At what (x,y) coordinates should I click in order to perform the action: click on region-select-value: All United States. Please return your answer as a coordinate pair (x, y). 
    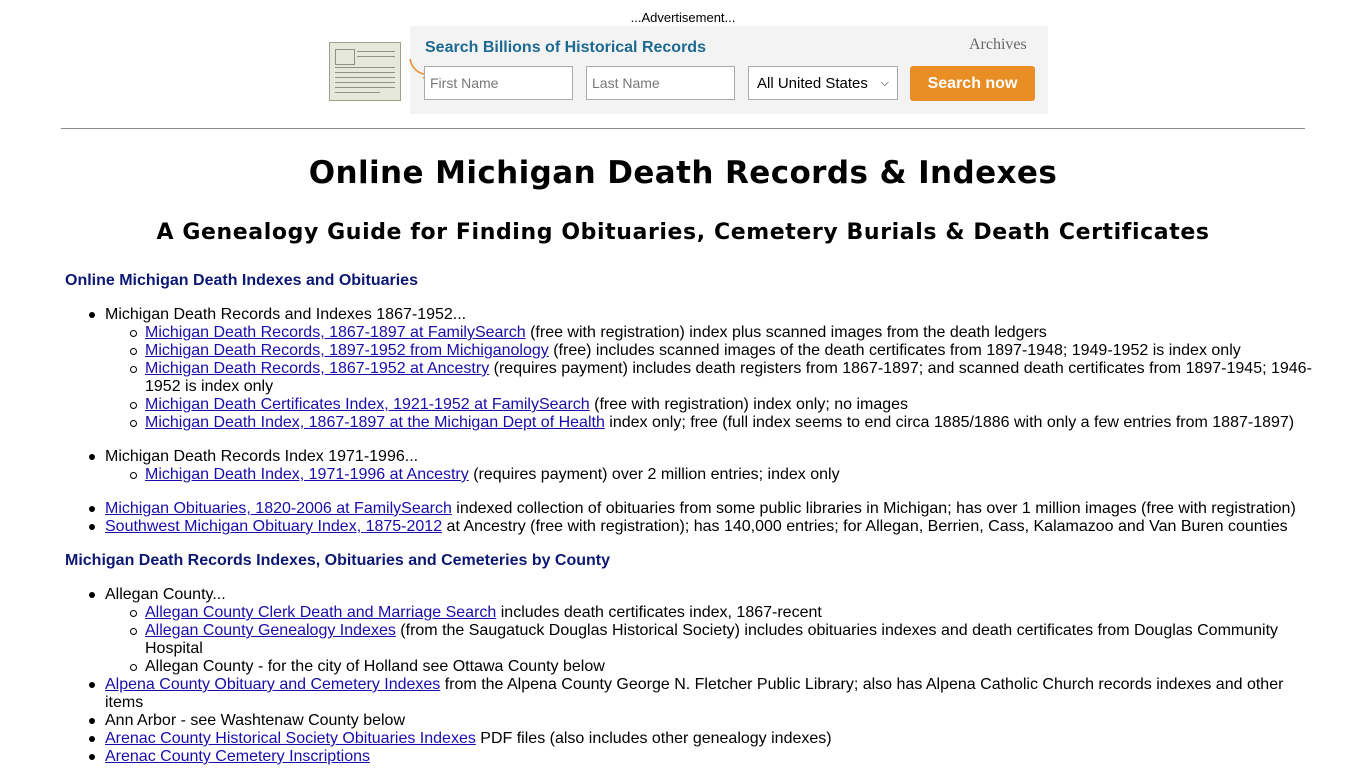
    Looking at the image, I should click on (812, 83).